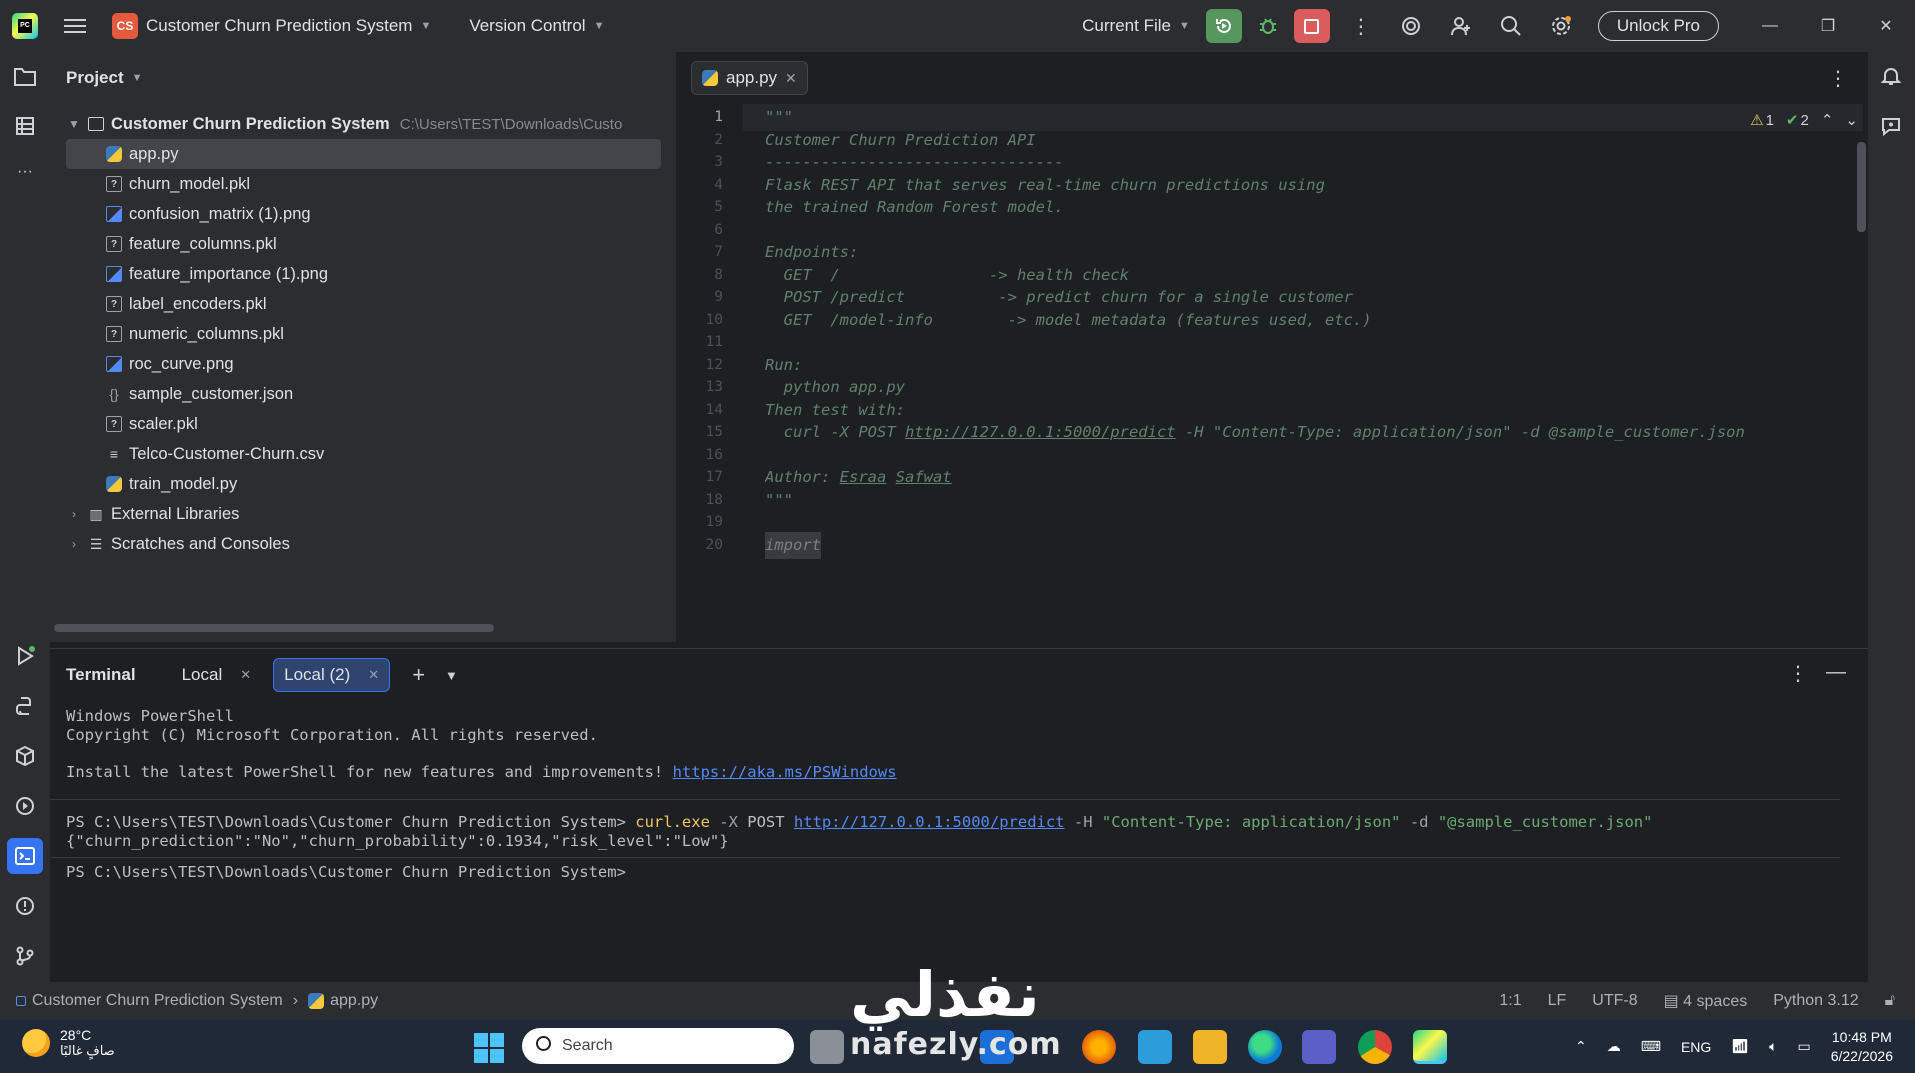  Describe the element at coordinates (188, 214) in the screenshot. I see `tree-file-item: confusion_matrix (1).png` at that location.